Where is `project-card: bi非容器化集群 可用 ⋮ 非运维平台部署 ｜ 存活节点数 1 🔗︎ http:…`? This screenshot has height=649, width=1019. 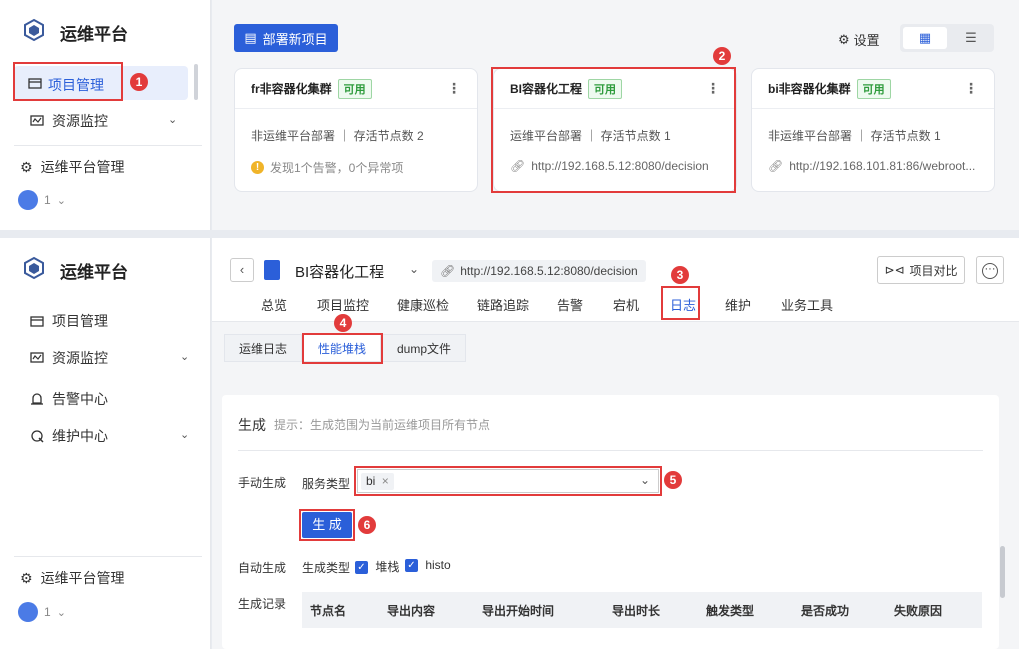 project-card: bi非容器化集群 可用 ⋮ 非运维平台部署 ｜ 存活节点数 1 🔗︎ http:… is located at coordinates (873, 130).